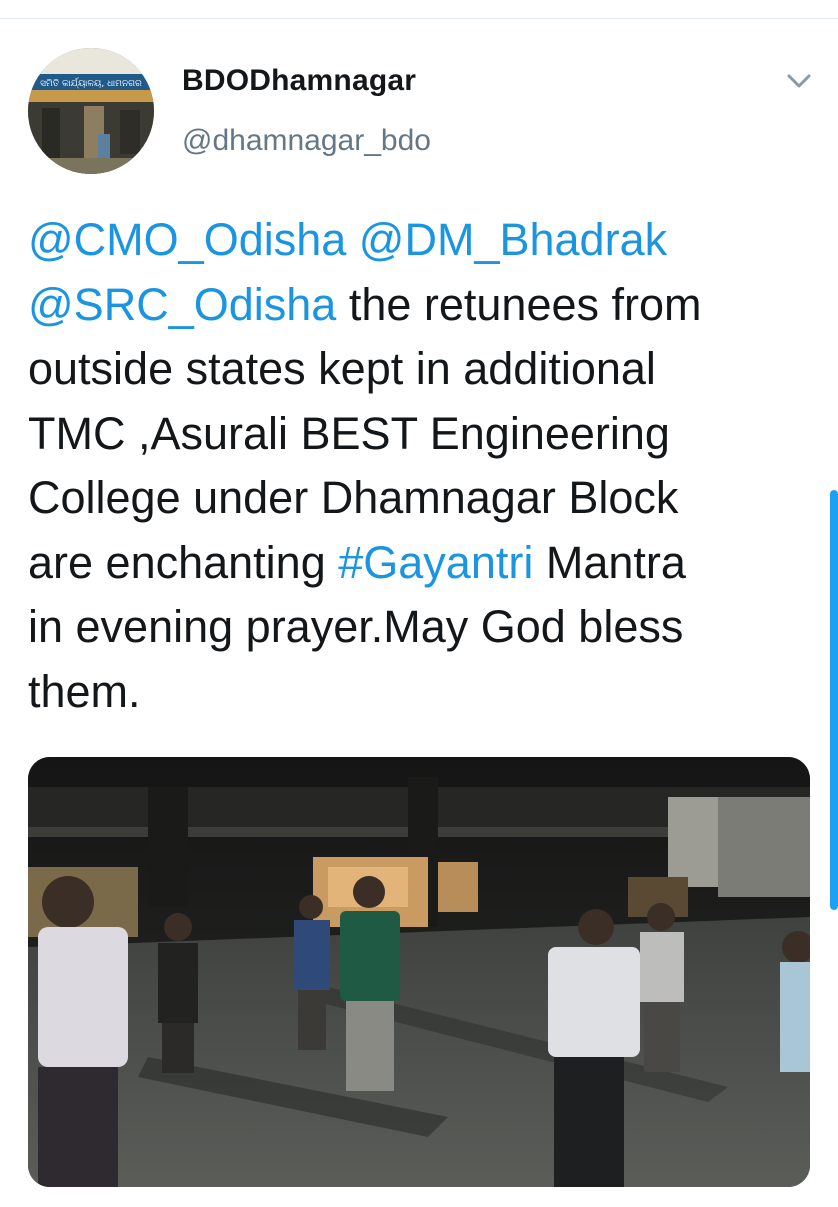  What do you see at coordinates (352, 239) in the screenshot?
I see `text-space` at bounding box center [352, 239].